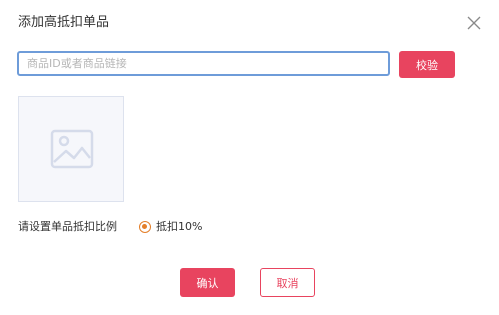  Describe the element at coordinates (207, 282) in the screenshot. I see `confirm-button: 确认` at that location.